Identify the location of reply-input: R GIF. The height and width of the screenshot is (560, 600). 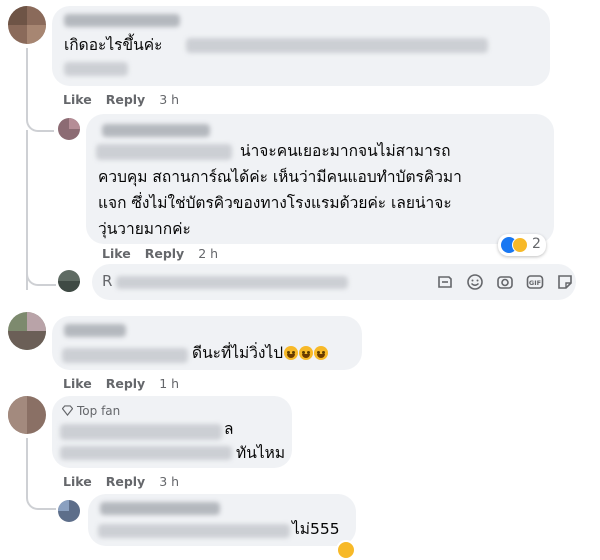
(334, 282).